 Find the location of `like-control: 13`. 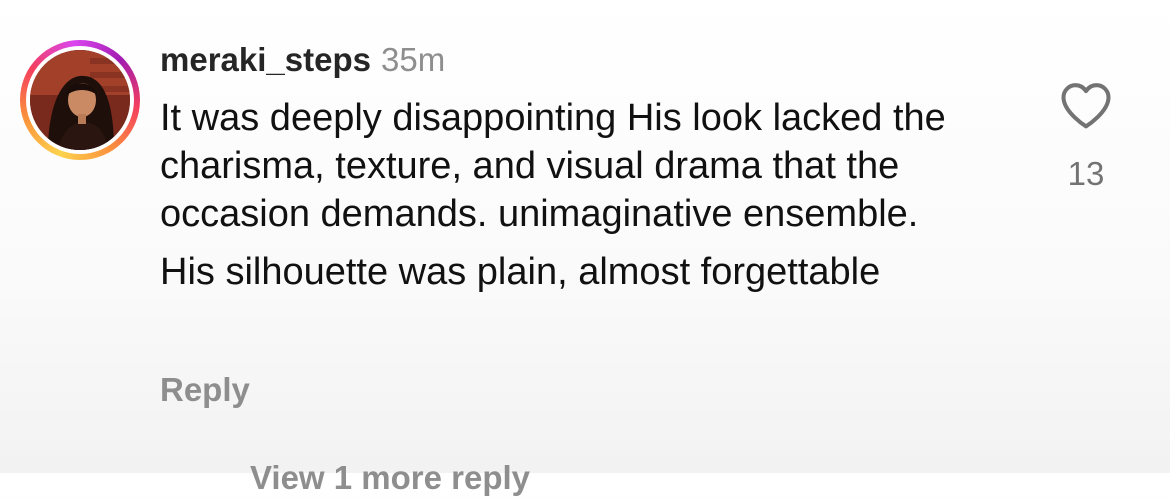

like-control: 13 is located at coordinates (1086, 140).